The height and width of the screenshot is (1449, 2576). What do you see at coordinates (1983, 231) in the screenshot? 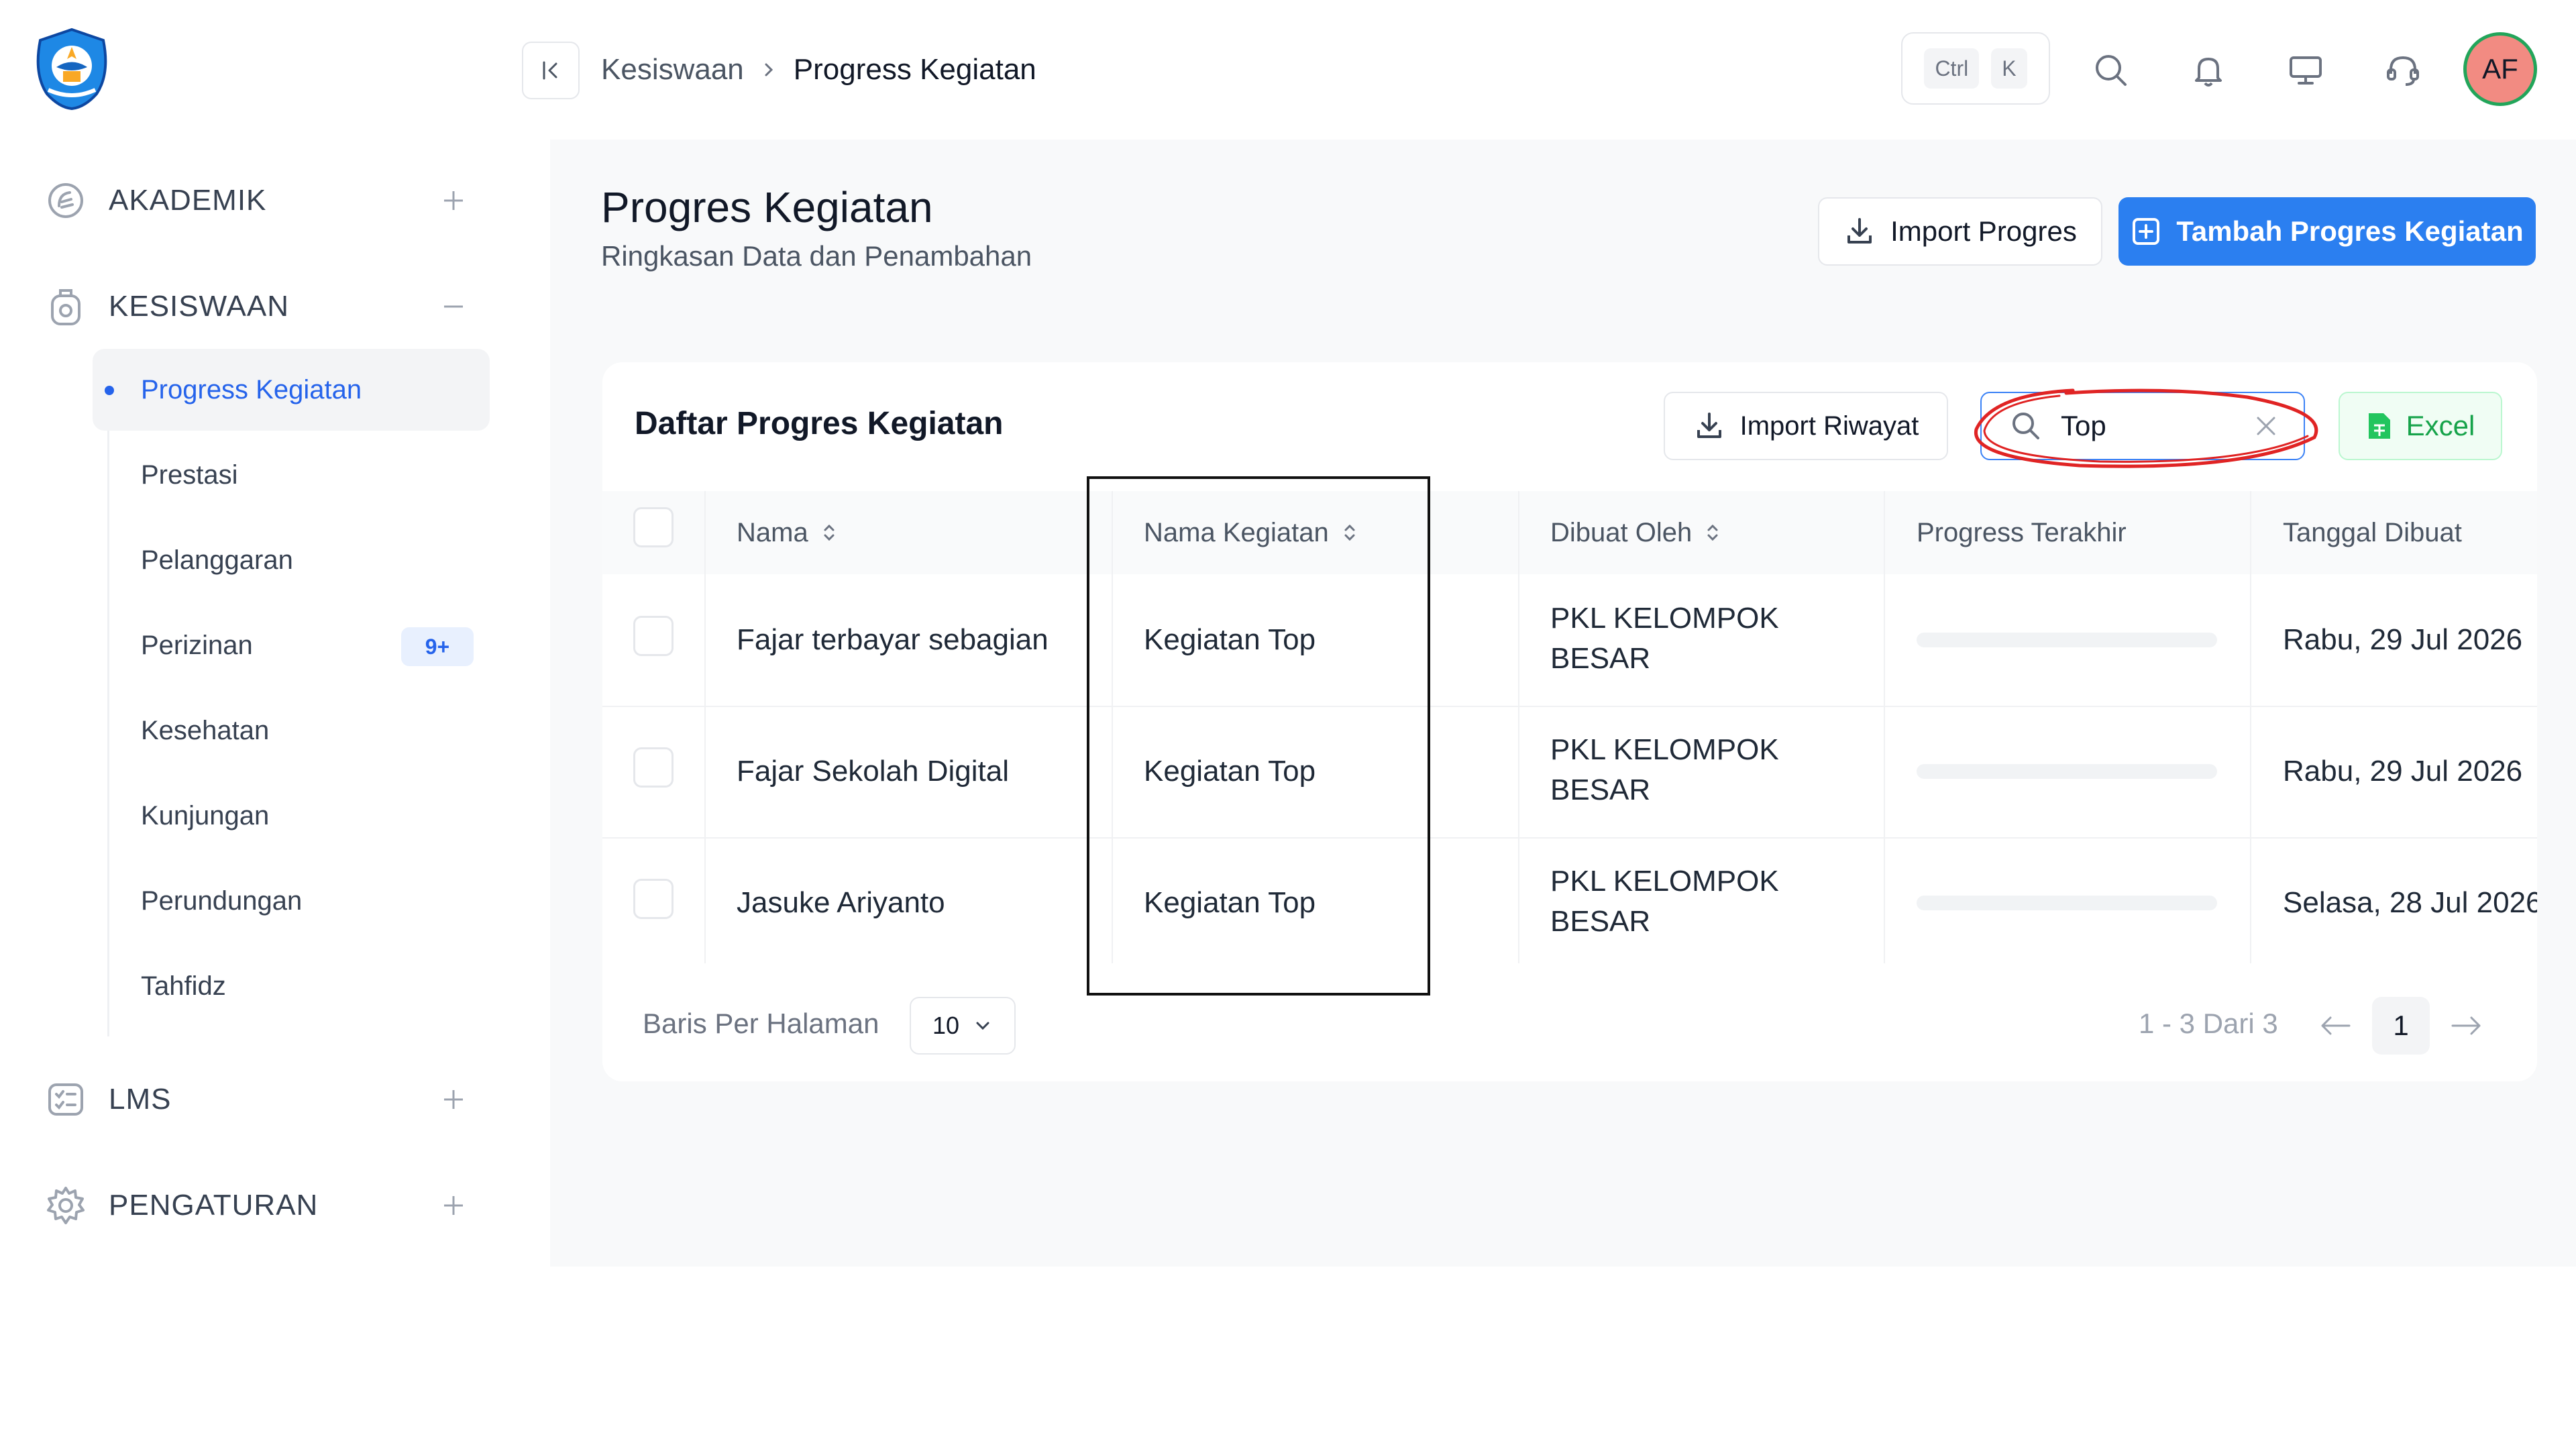
I see `import-progres-label: Import Progres` at bounding box center [1983, 231].